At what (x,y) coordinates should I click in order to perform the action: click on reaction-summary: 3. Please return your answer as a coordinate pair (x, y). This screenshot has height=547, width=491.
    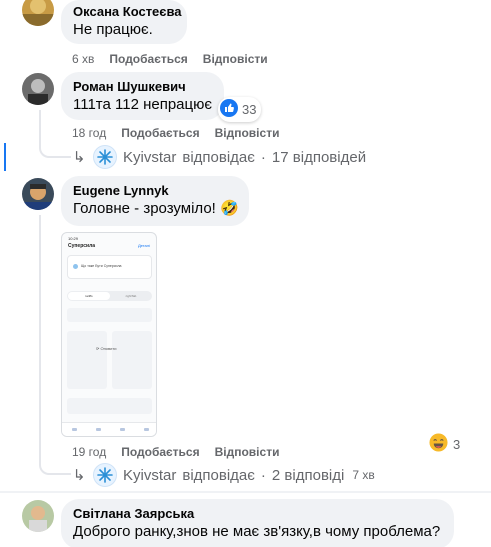
    Looking at the image, I should click on (444, 444).